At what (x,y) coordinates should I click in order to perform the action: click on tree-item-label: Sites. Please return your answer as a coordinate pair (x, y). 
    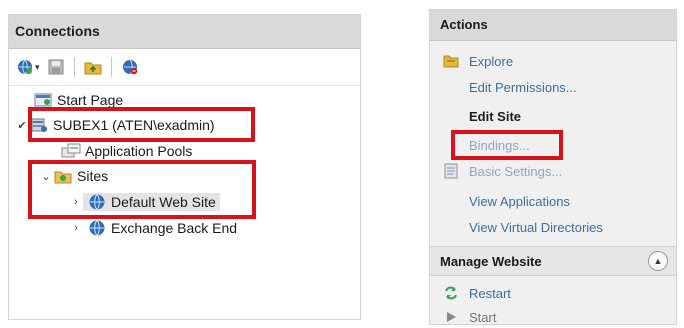
    Looking at the image, I should click on (93, 176).